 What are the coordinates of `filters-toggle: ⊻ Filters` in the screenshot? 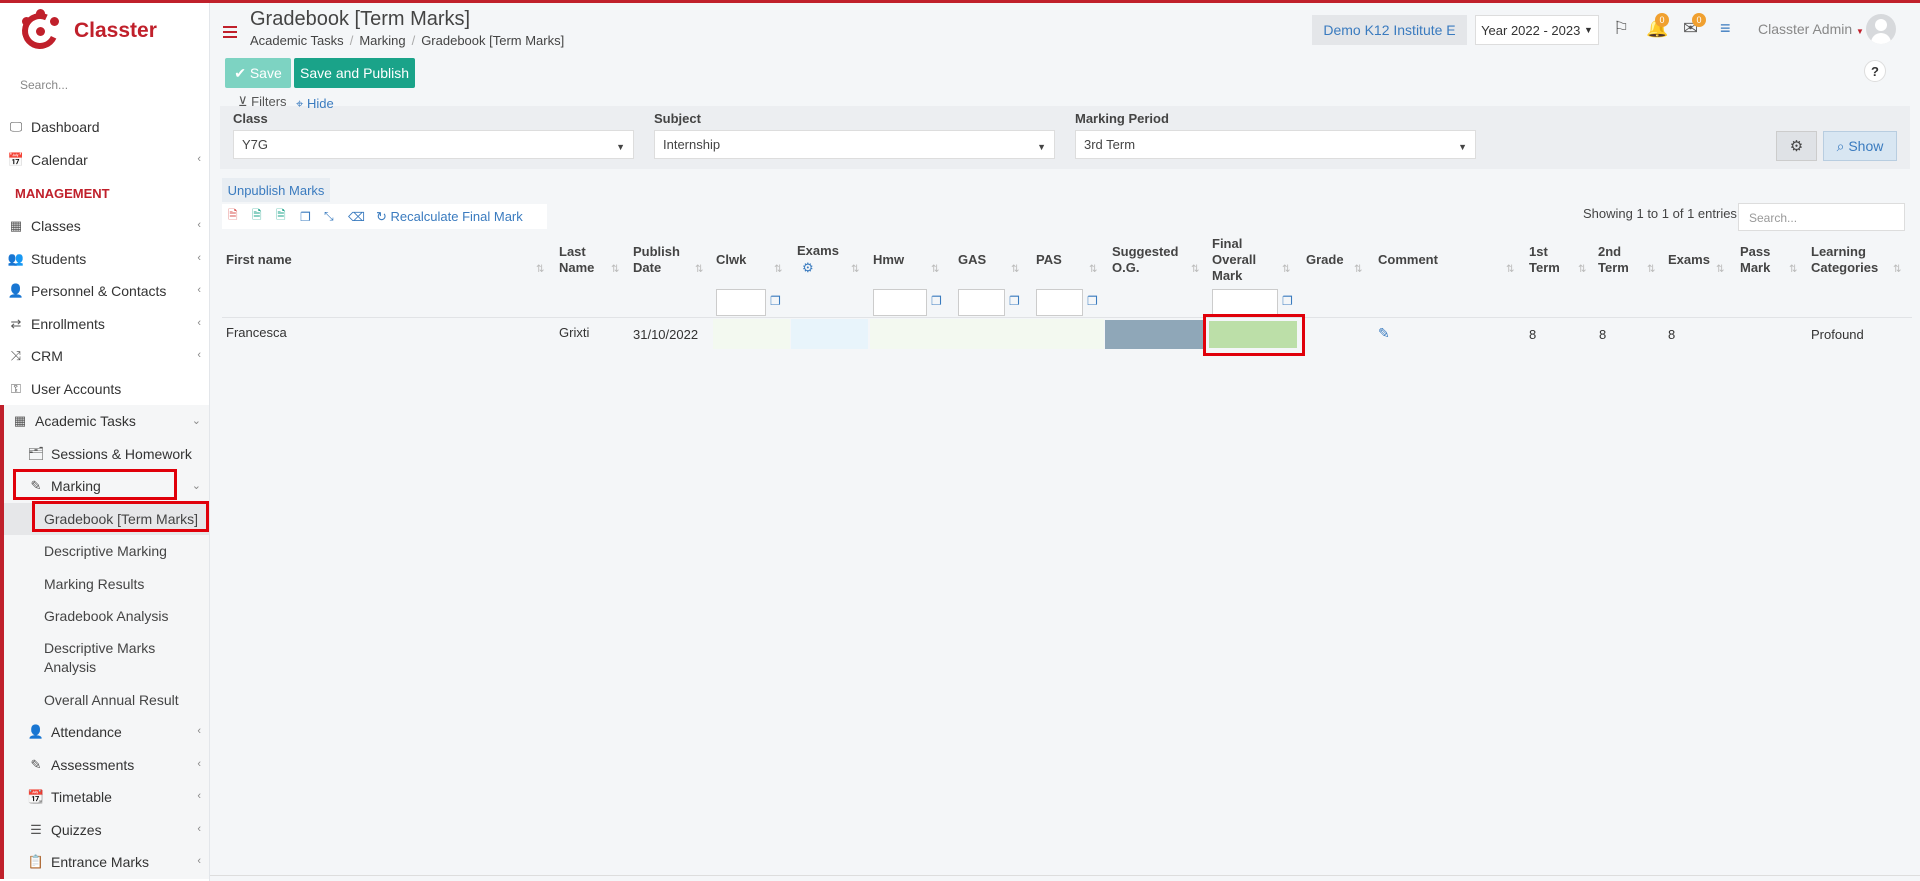 It's located at (262, 102).